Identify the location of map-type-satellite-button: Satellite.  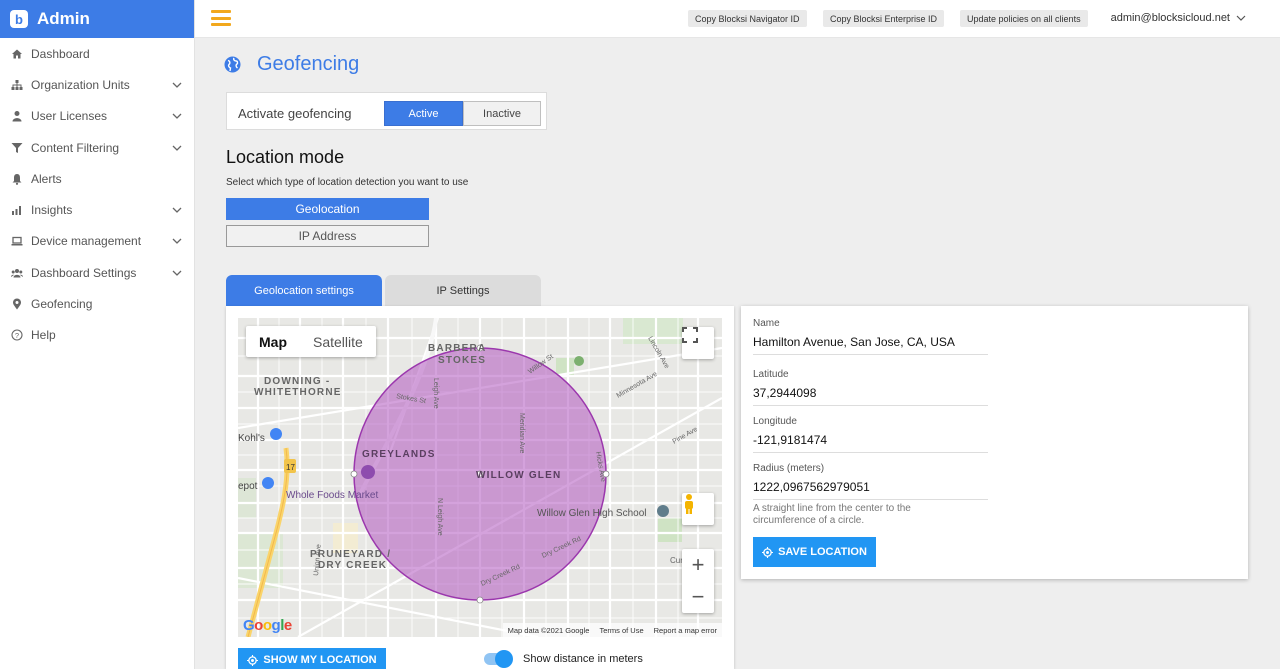
(338, 341).